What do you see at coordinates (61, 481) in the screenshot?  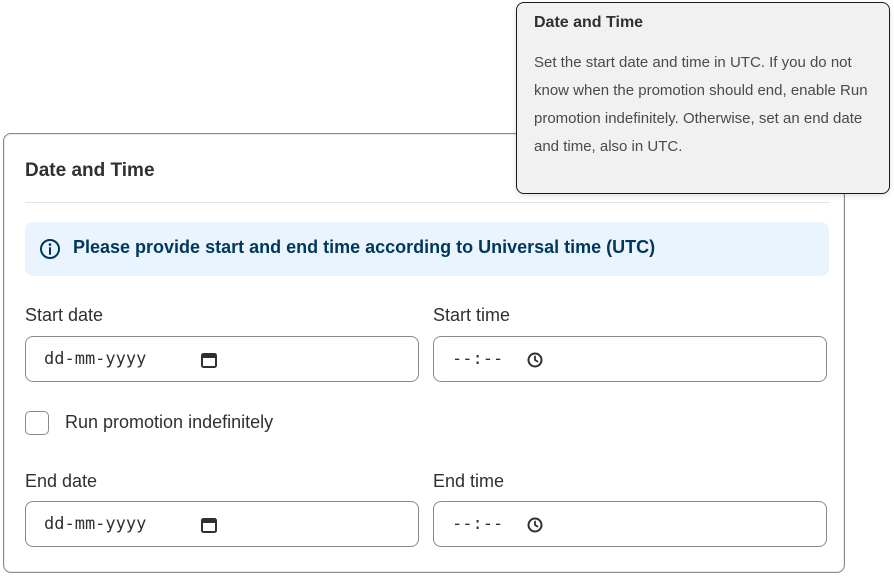 I see `end-date-label: End date` at bounding box center [61, 481].